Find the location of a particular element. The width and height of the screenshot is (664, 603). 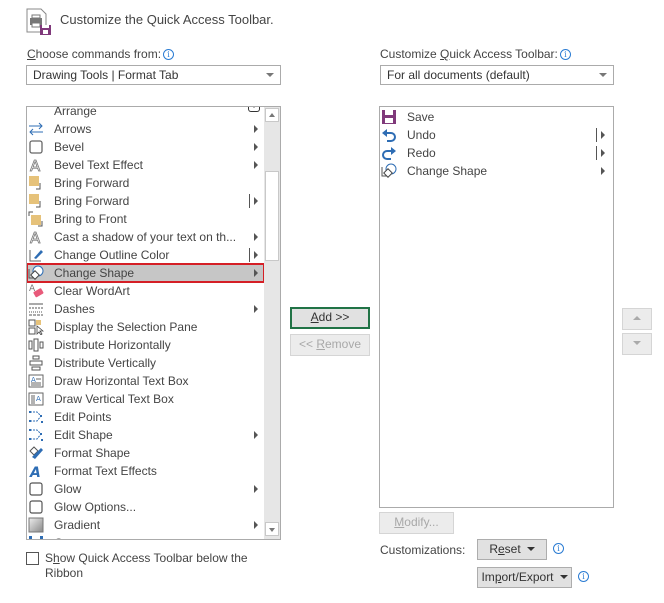

customize-qat-icon is located at coordinates (40, 22).